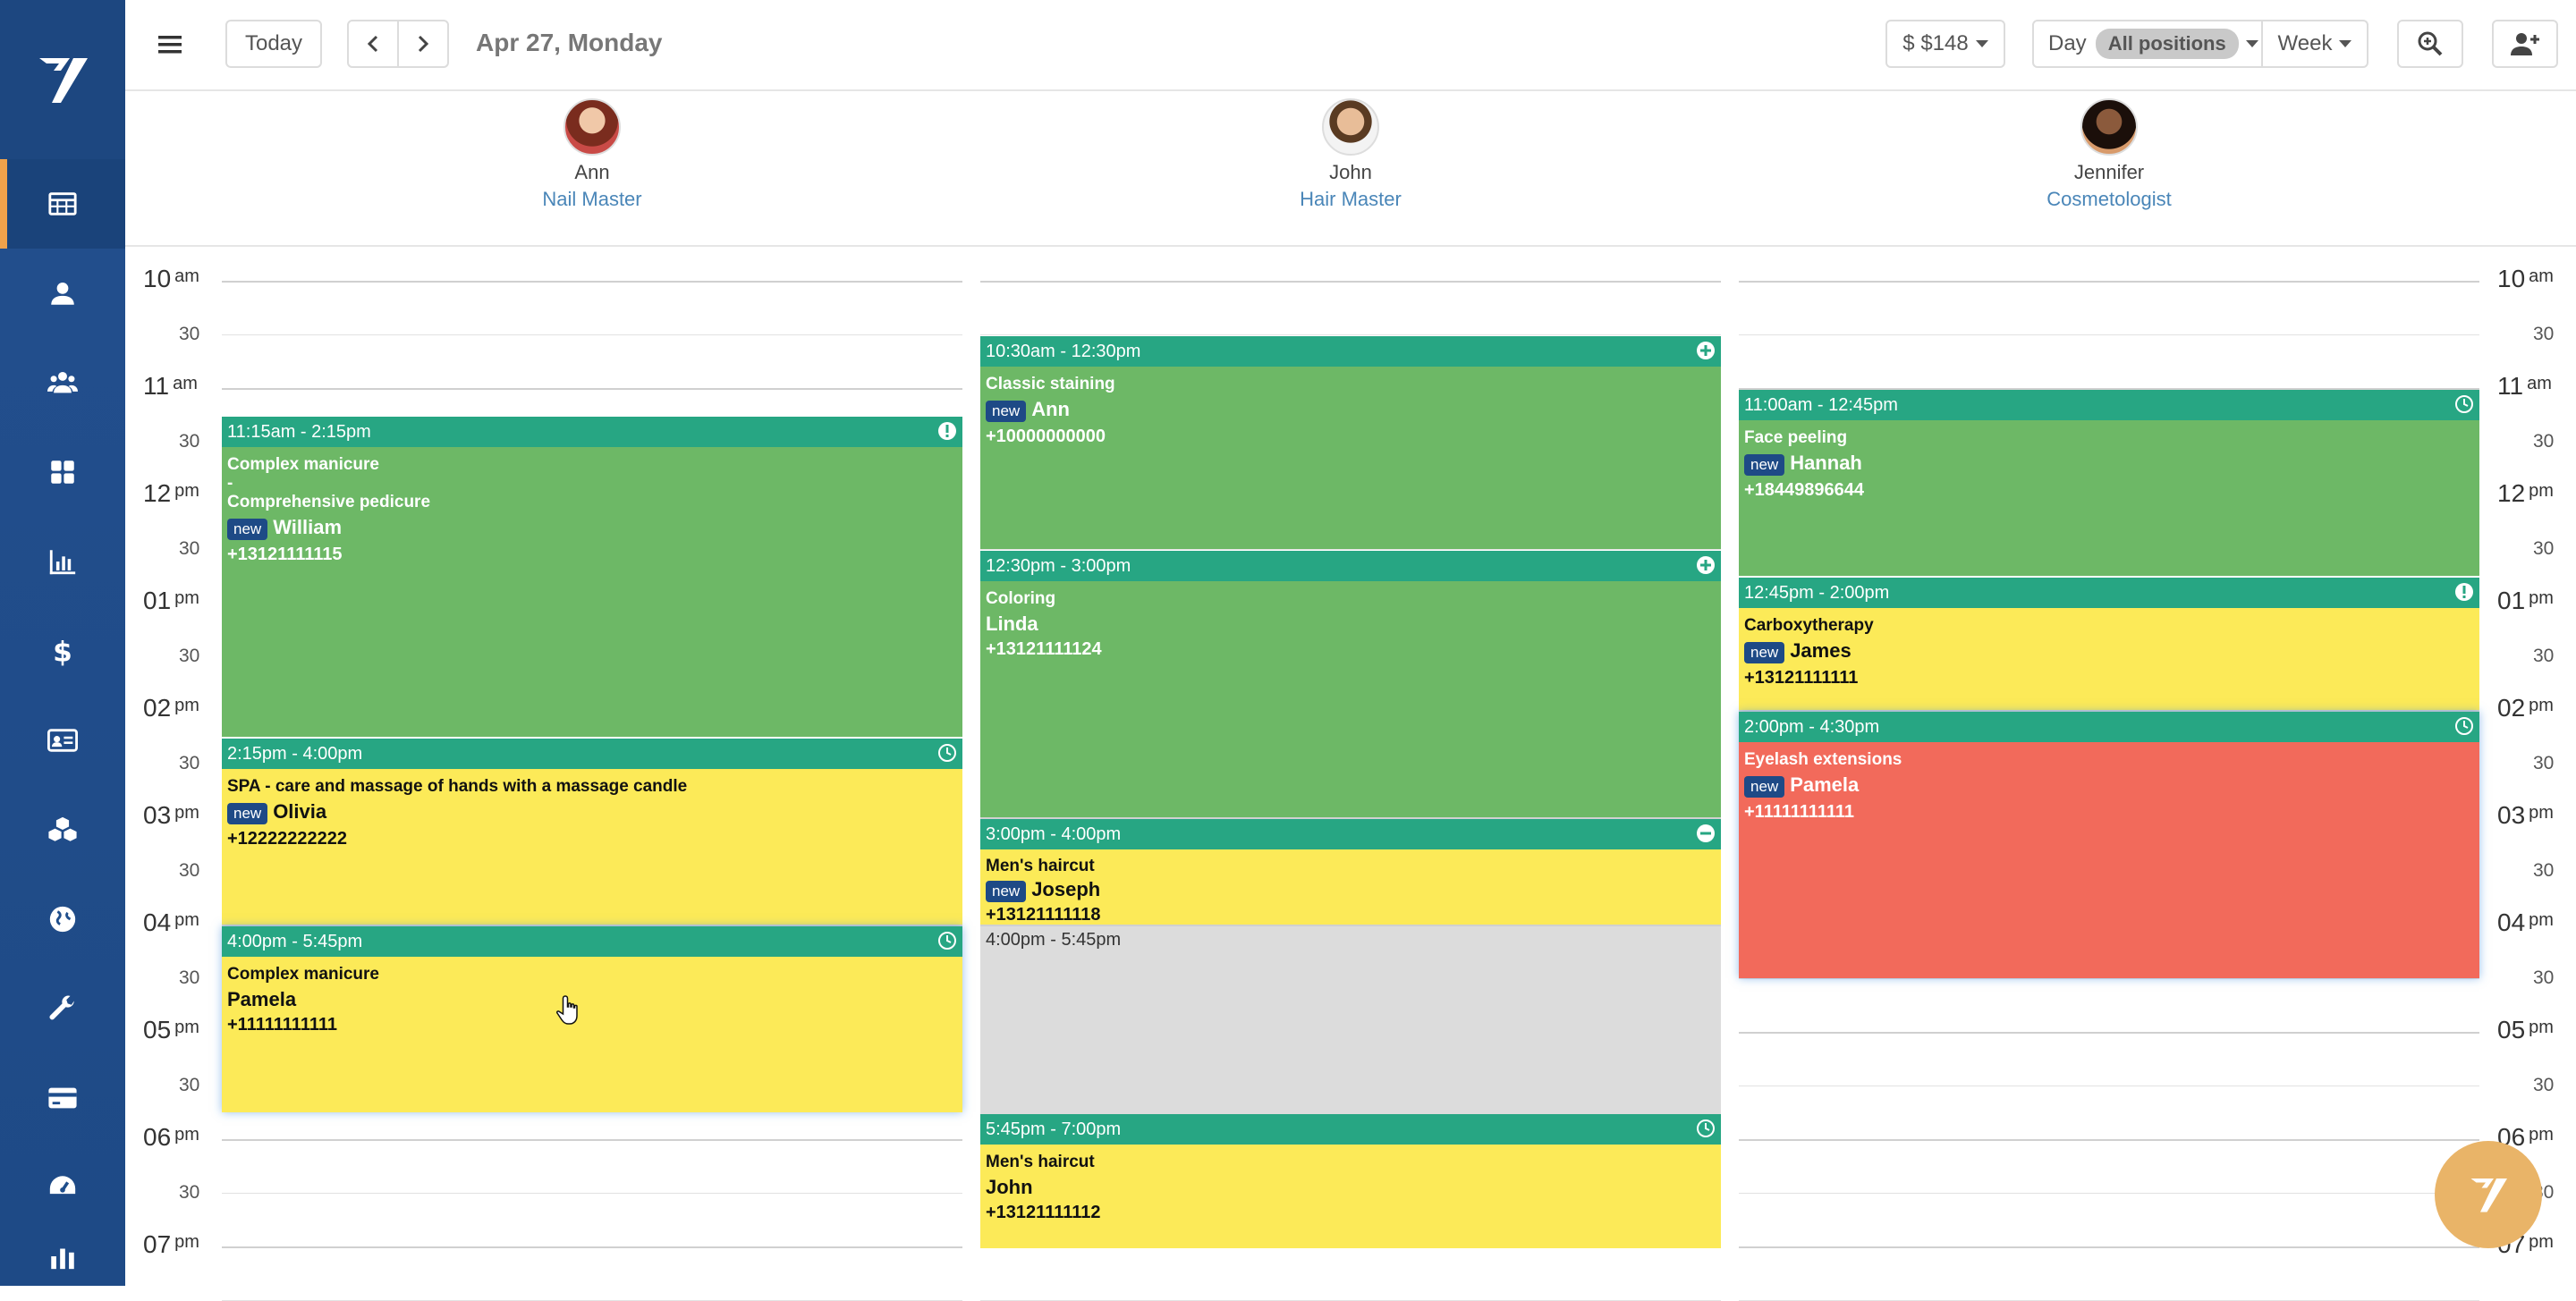  What do you see at coordinates (1350, 282) in the screenshot?
I see `hour-line` at bounding box center [1350, 282].